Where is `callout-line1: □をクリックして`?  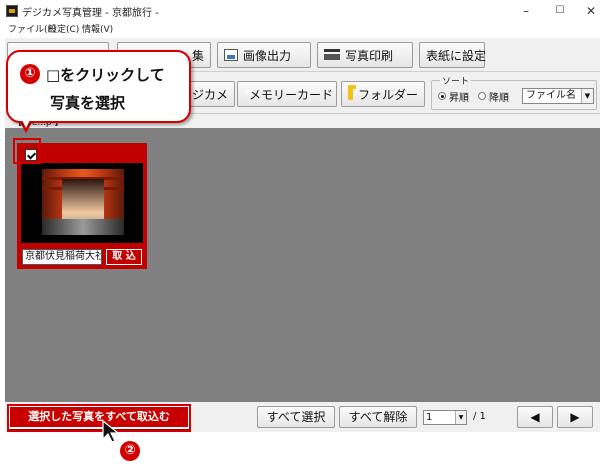
callout-line1: □をクリックして is located at coordinates (105, 75).